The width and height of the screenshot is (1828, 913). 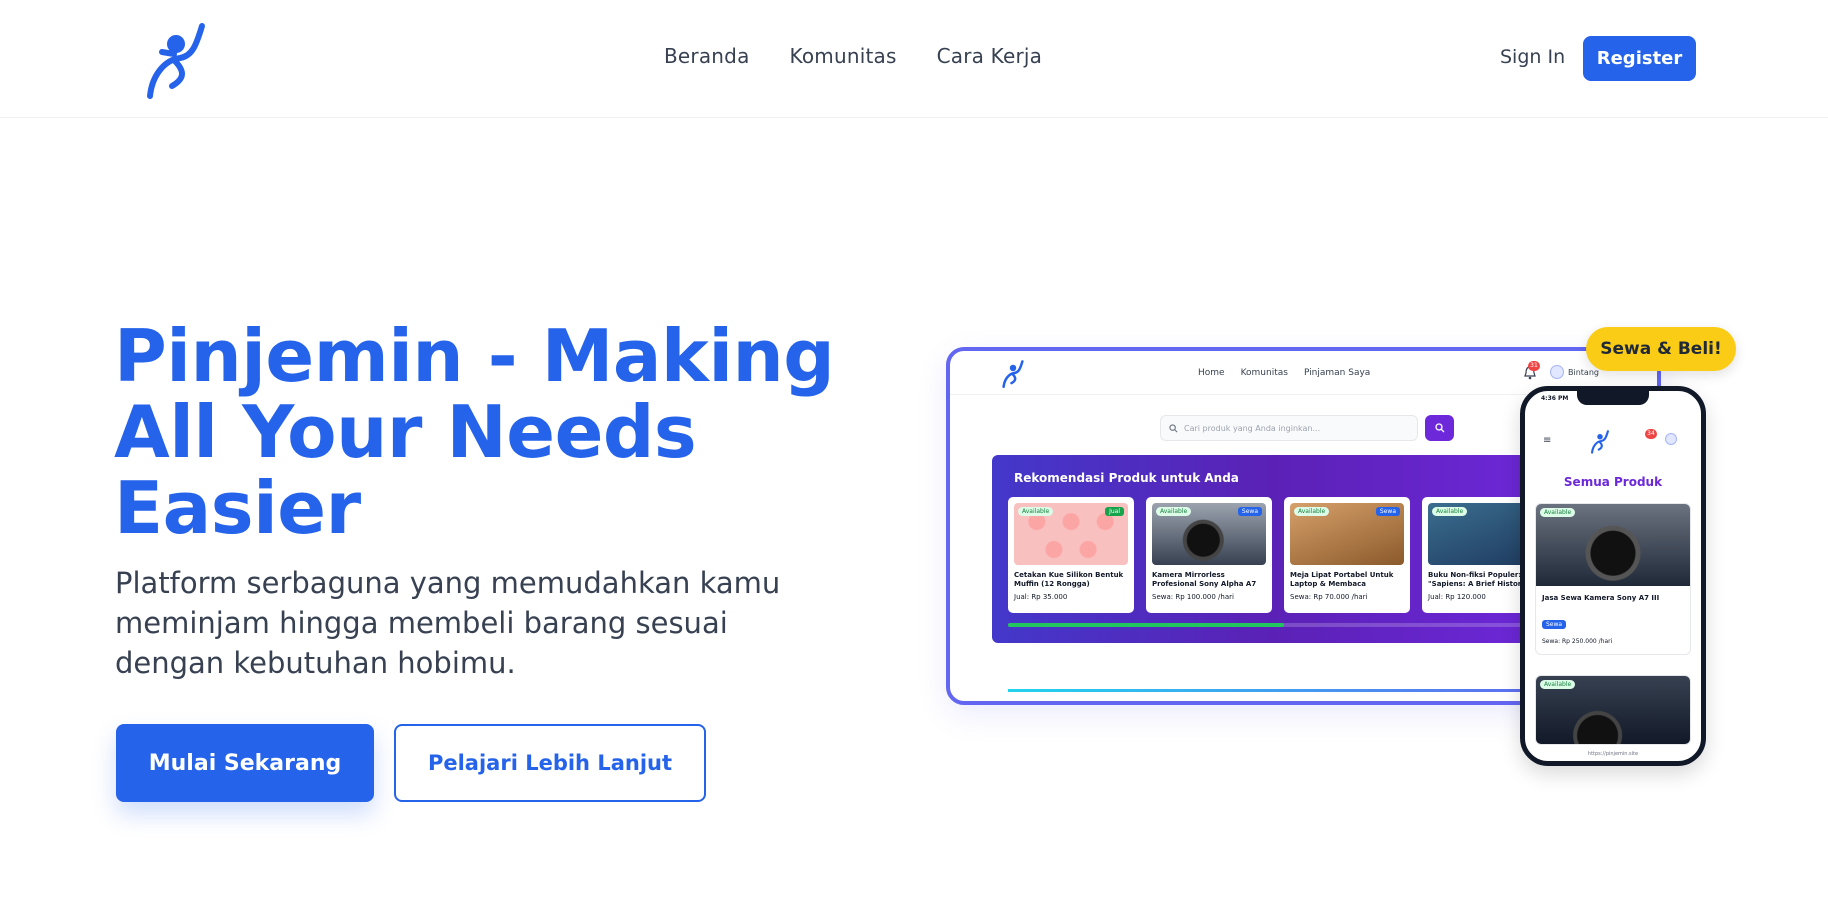 What do you see at coordinates (474, 432) in the screenshot?
I see `hero-title: Pinjemin - Making All Your Needs Easier` at bounding box center [474, 432].